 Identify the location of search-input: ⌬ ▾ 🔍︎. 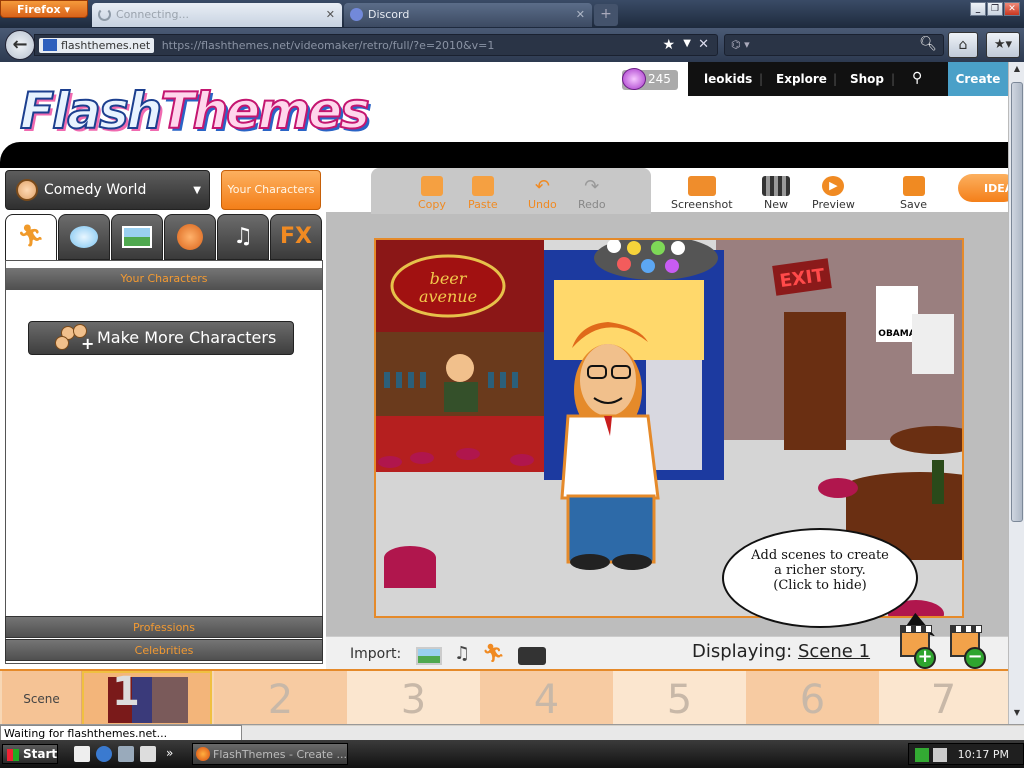
(834, 45).